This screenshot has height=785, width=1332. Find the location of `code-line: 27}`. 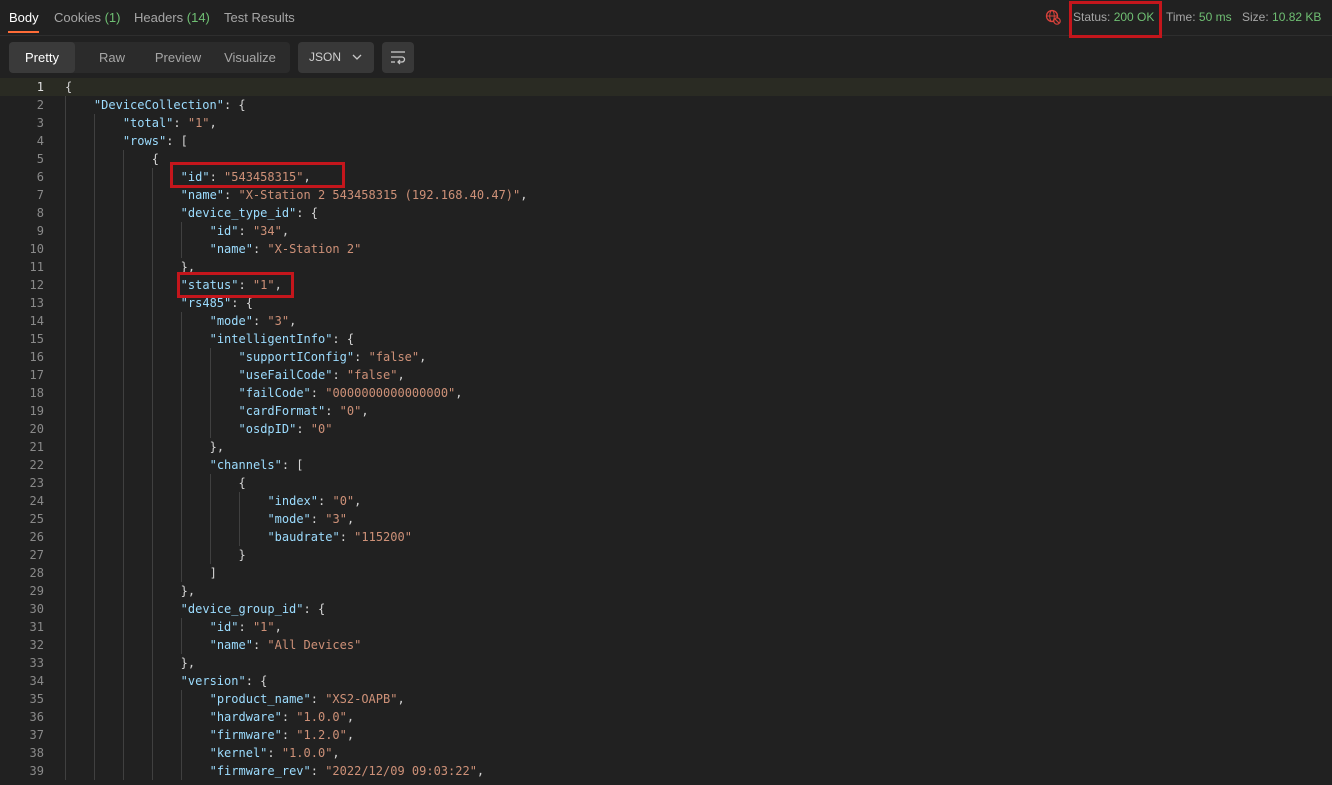

code-line: 27} is located at coordinates (666, 555).